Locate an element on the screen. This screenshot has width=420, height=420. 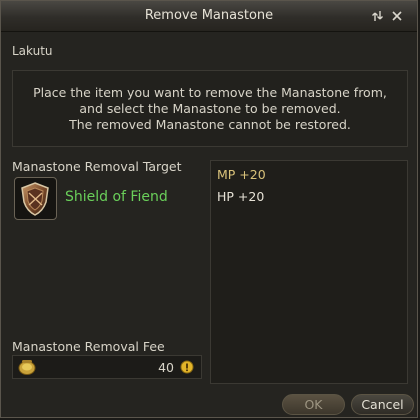
instruction-line-2: and select the Manastone to be removed. is located at coordinates (210, 108).